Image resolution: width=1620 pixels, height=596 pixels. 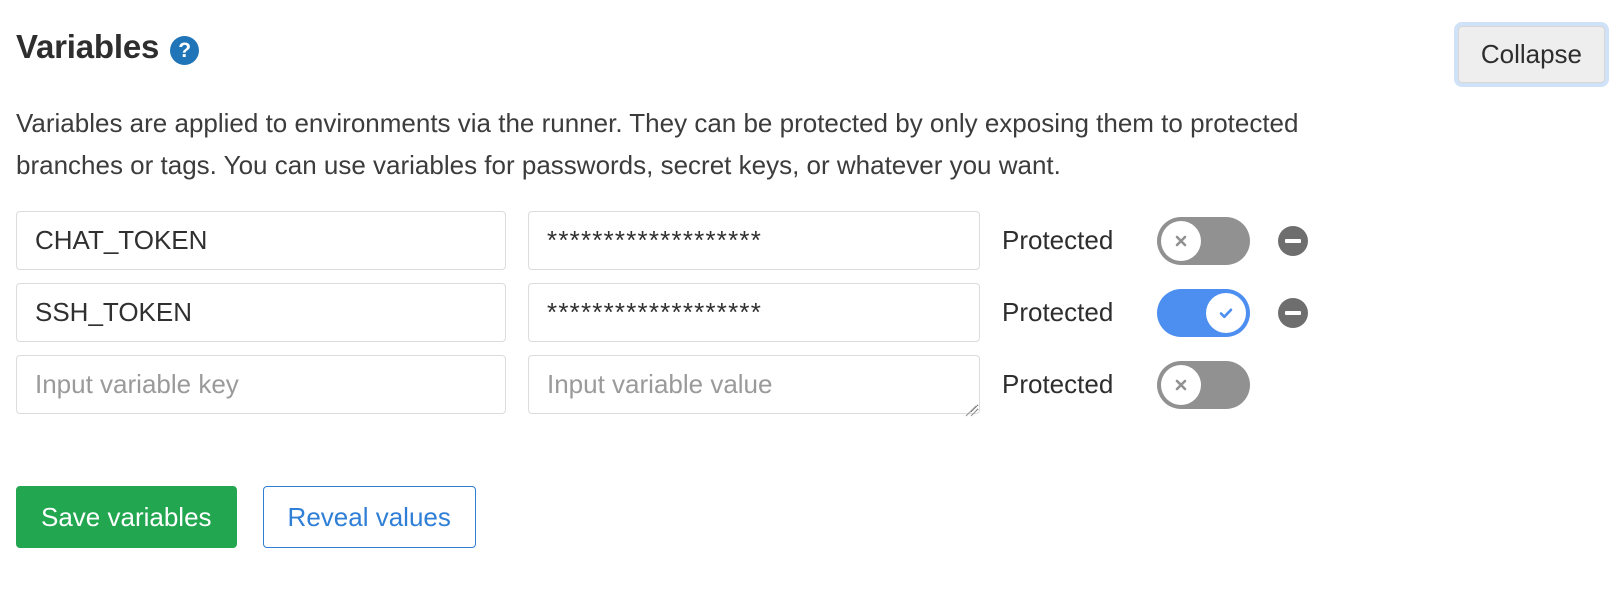 What do you see at coordinates (1226, 313) in the screenshot?
I see `check-icon` at bounding box center [1226, 313].